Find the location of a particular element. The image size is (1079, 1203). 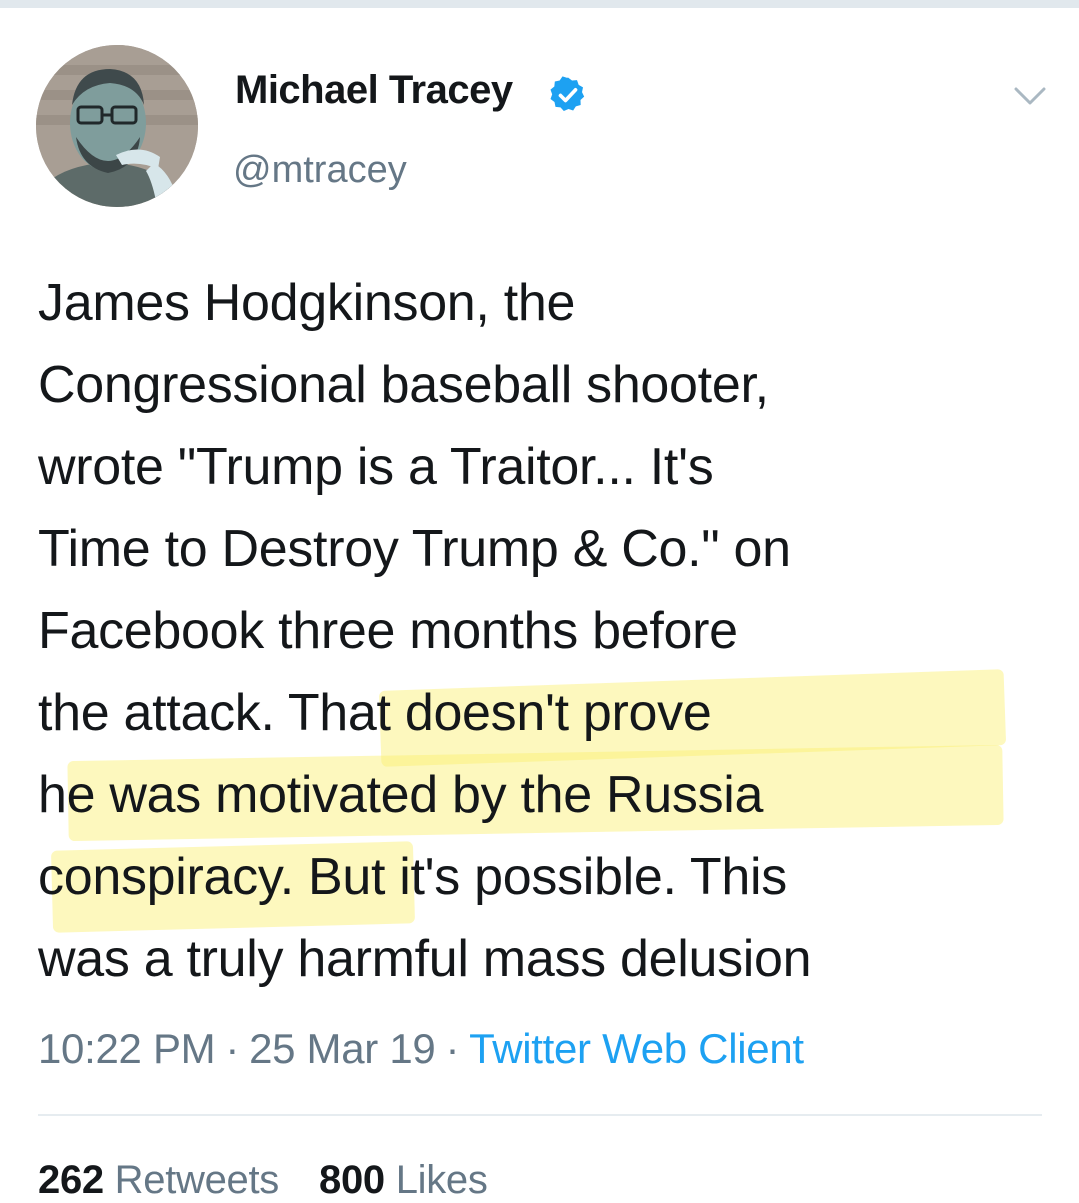

more-options-button is located at coordinates (1030, 96).